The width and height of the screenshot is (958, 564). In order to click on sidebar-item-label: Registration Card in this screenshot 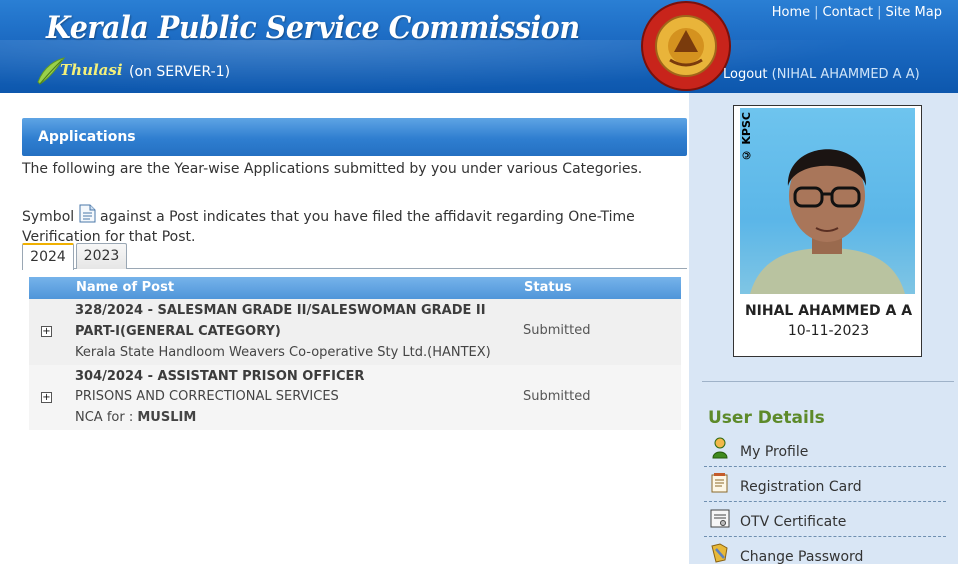, I will do `click(801, 487)`.